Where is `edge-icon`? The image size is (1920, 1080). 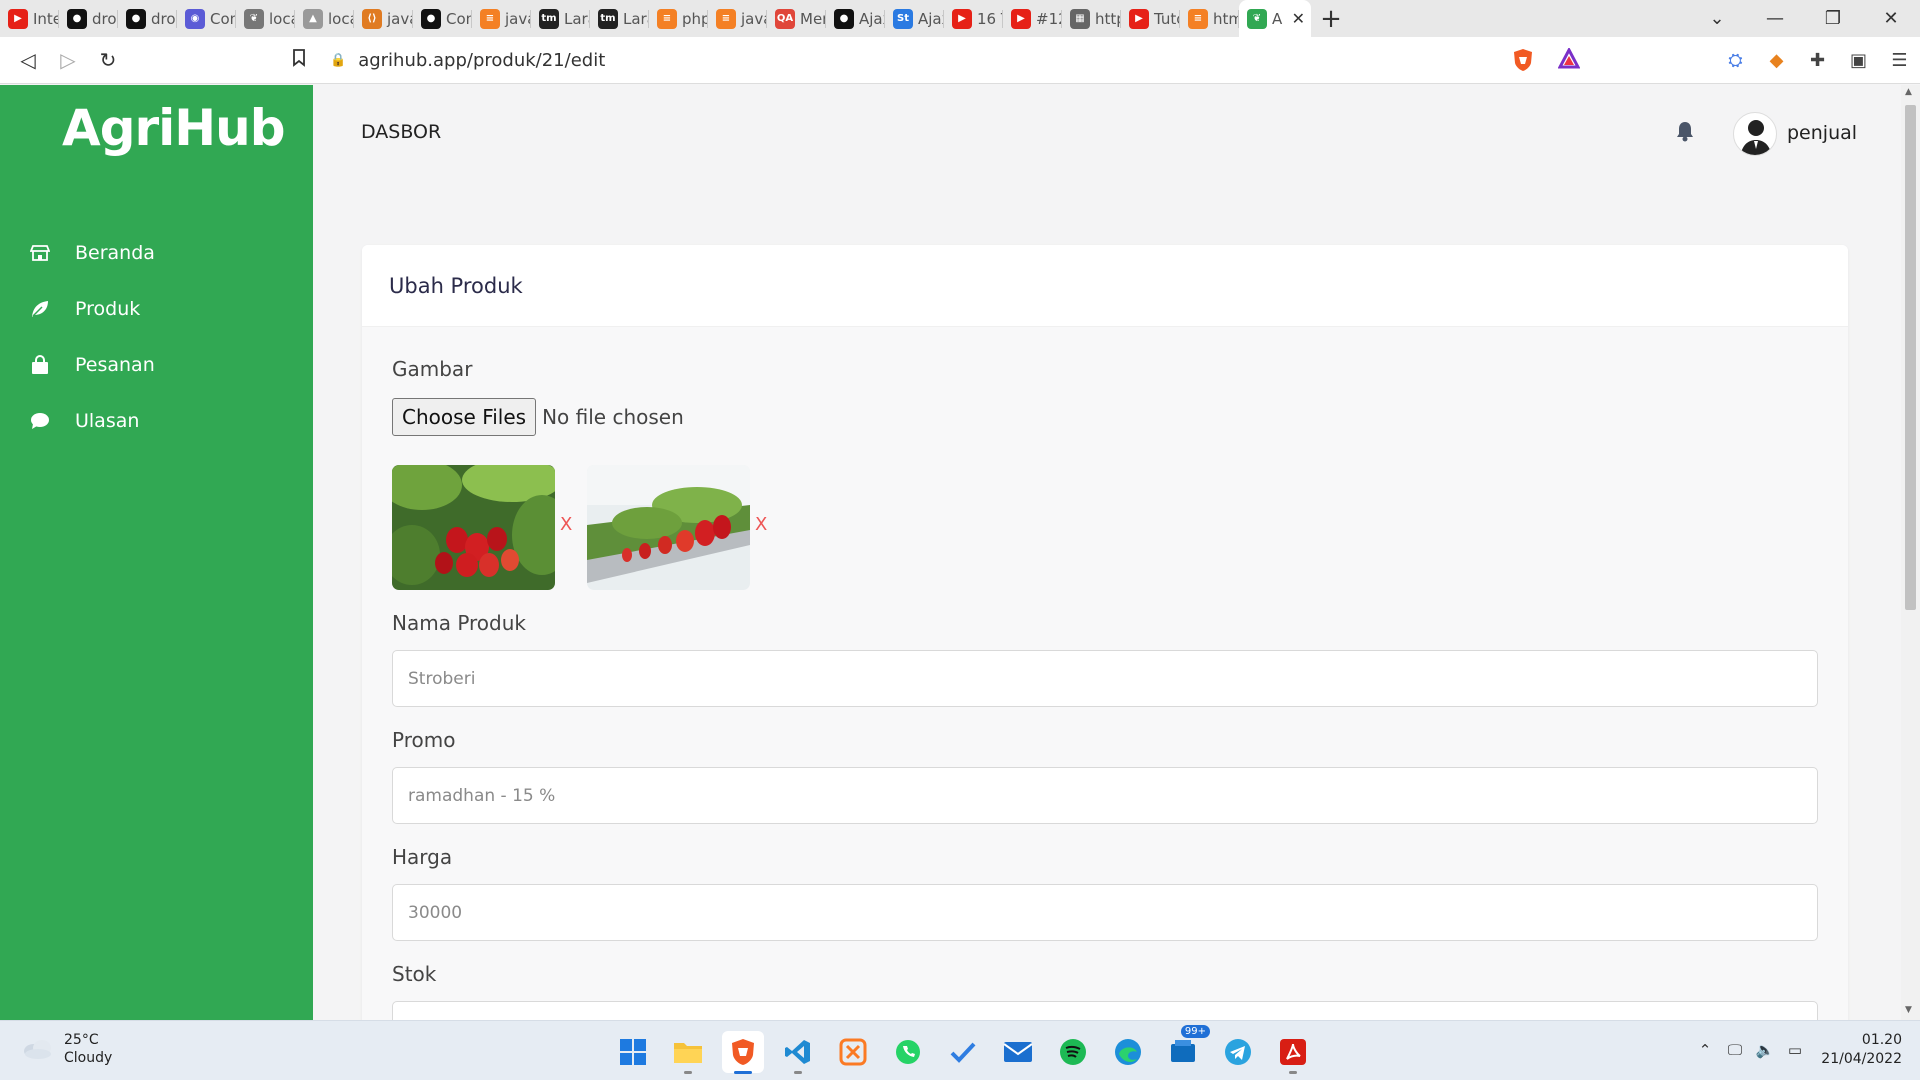 edge-icon is located at coordinates (1128, 1052).